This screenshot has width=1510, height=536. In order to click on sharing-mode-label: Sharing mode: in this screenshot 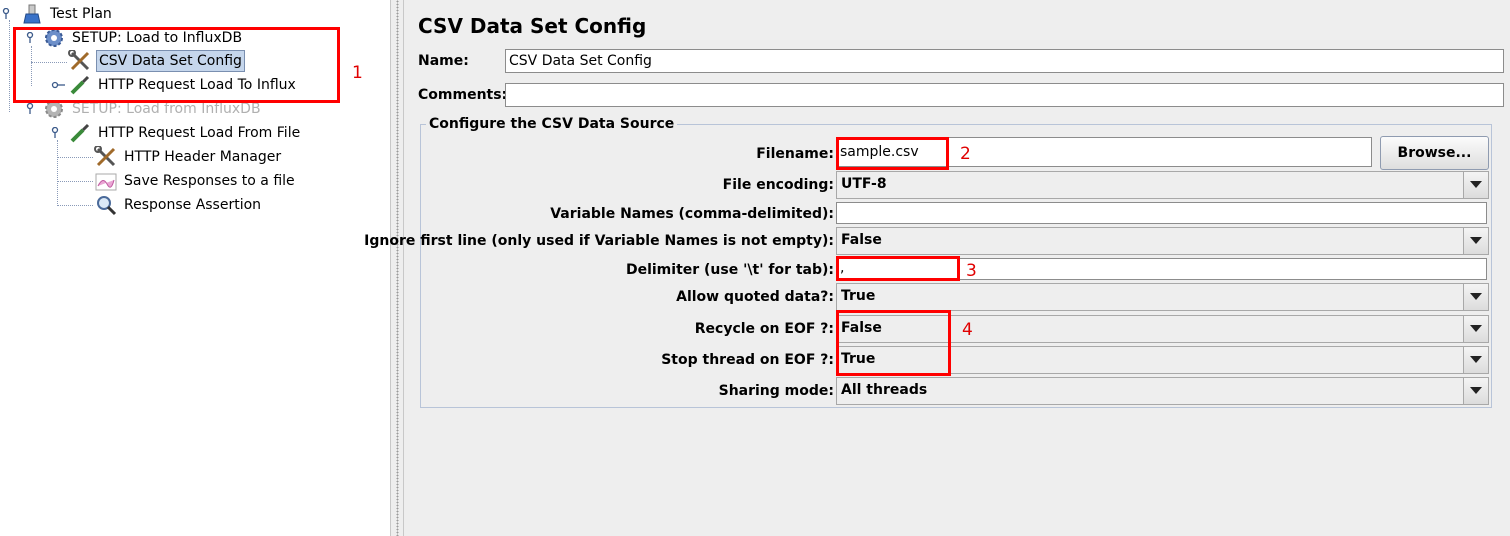, I will do `click(776, 391)`.